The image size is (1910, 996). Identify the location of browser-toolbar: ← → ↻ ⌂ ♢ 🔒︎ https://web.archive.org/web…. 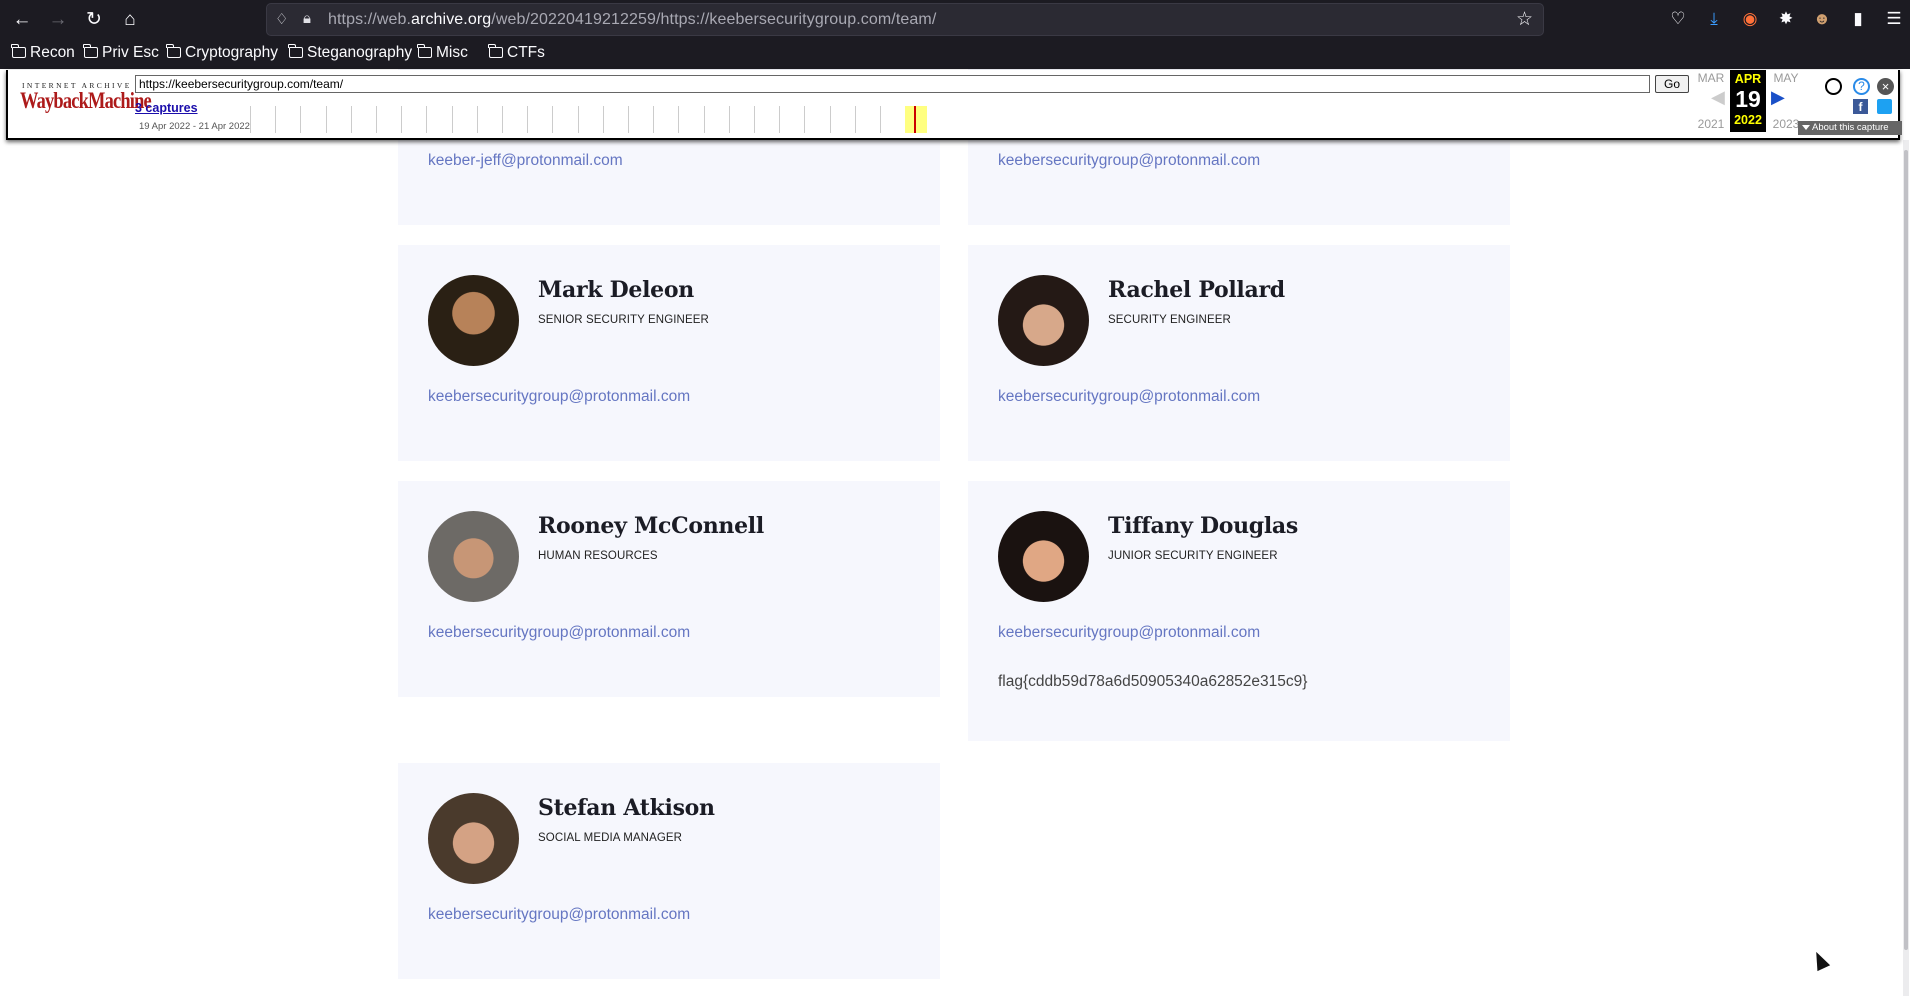
(955, 34).